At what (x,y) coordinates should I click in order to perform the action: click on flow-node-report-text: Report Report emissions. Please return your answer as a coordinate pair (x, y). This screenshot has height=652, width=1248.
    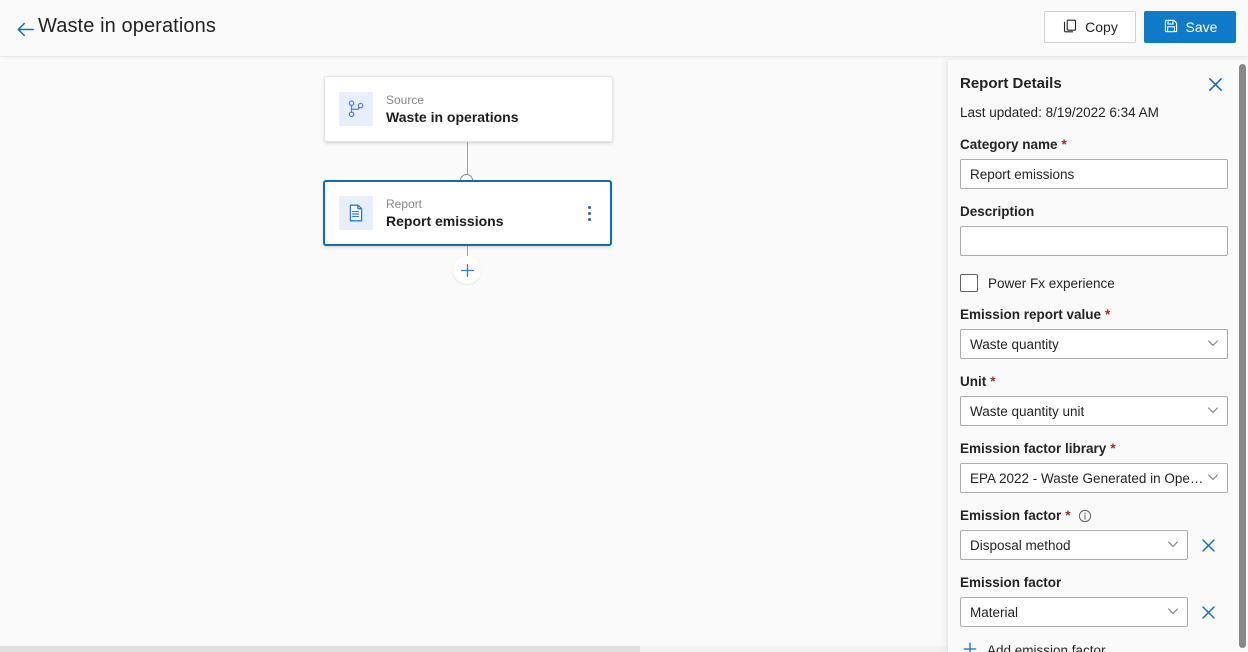
    Looking at the image, I should click on (444, 213).